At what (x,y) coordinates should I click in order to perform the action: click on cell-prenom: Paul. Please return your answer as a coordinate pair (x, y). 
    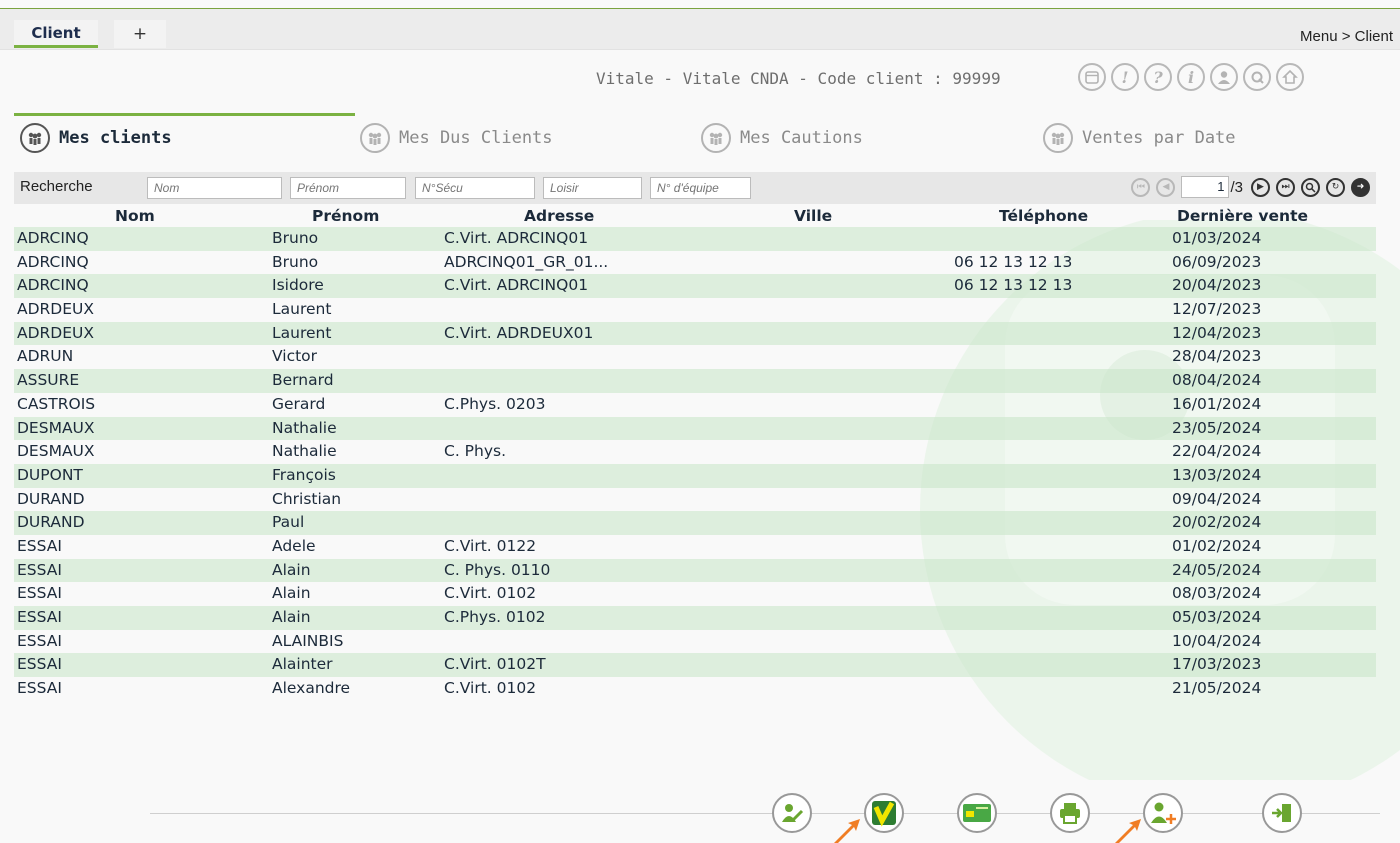
    Looking at the image, I should click on (288, 522).